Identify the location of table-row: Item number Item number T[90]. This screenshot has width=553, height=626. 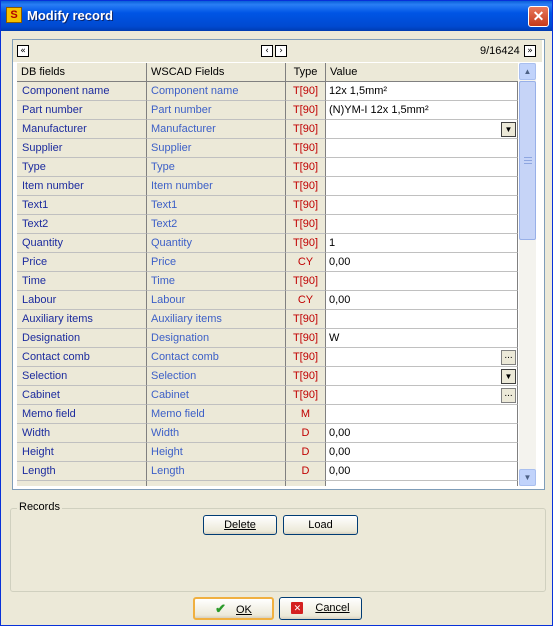
(267, 186).